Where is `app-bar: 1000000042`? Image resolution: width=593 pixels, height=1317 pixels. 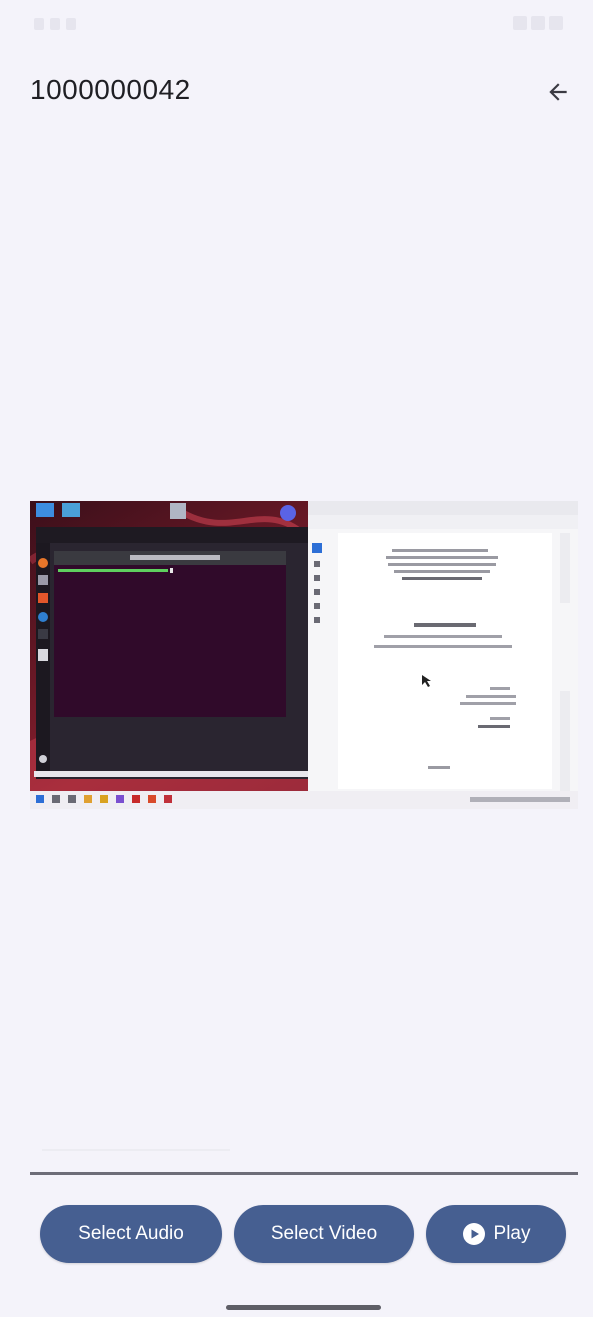
app-bar: 1000000042 is located at coordinates (296, 92).